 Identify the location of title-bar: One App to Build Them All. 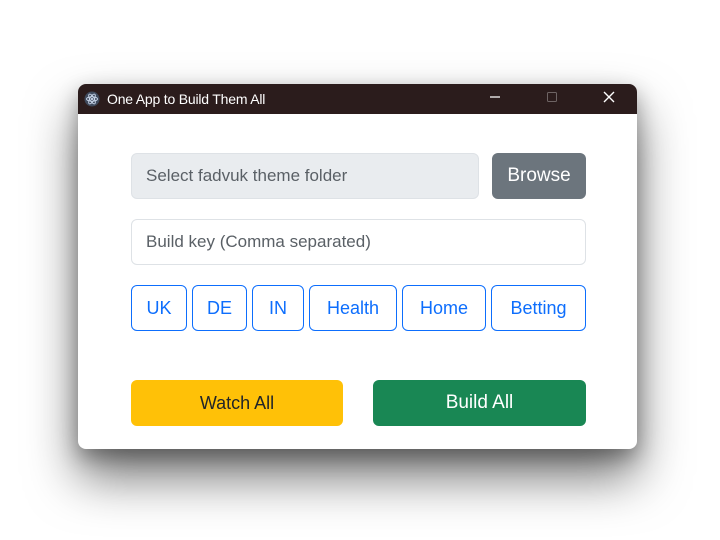
(357, 99).